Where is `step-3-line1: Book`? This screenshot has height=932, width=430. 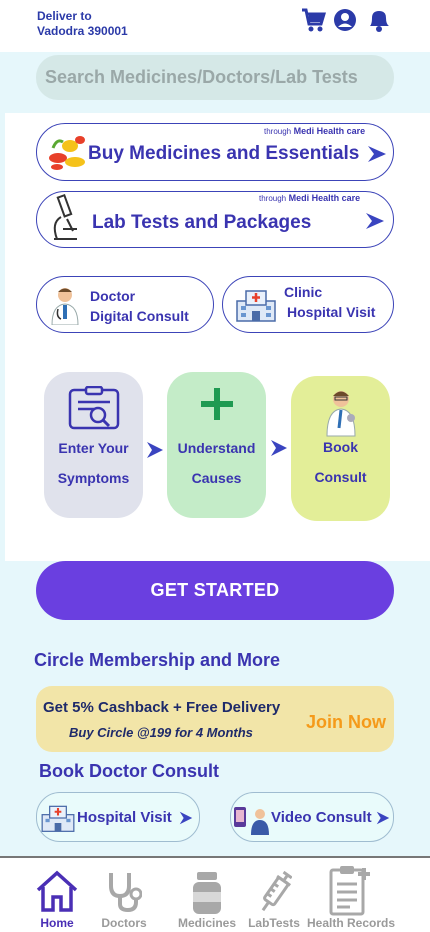 step-3-line1: Book is located at coordinates (340, 447).